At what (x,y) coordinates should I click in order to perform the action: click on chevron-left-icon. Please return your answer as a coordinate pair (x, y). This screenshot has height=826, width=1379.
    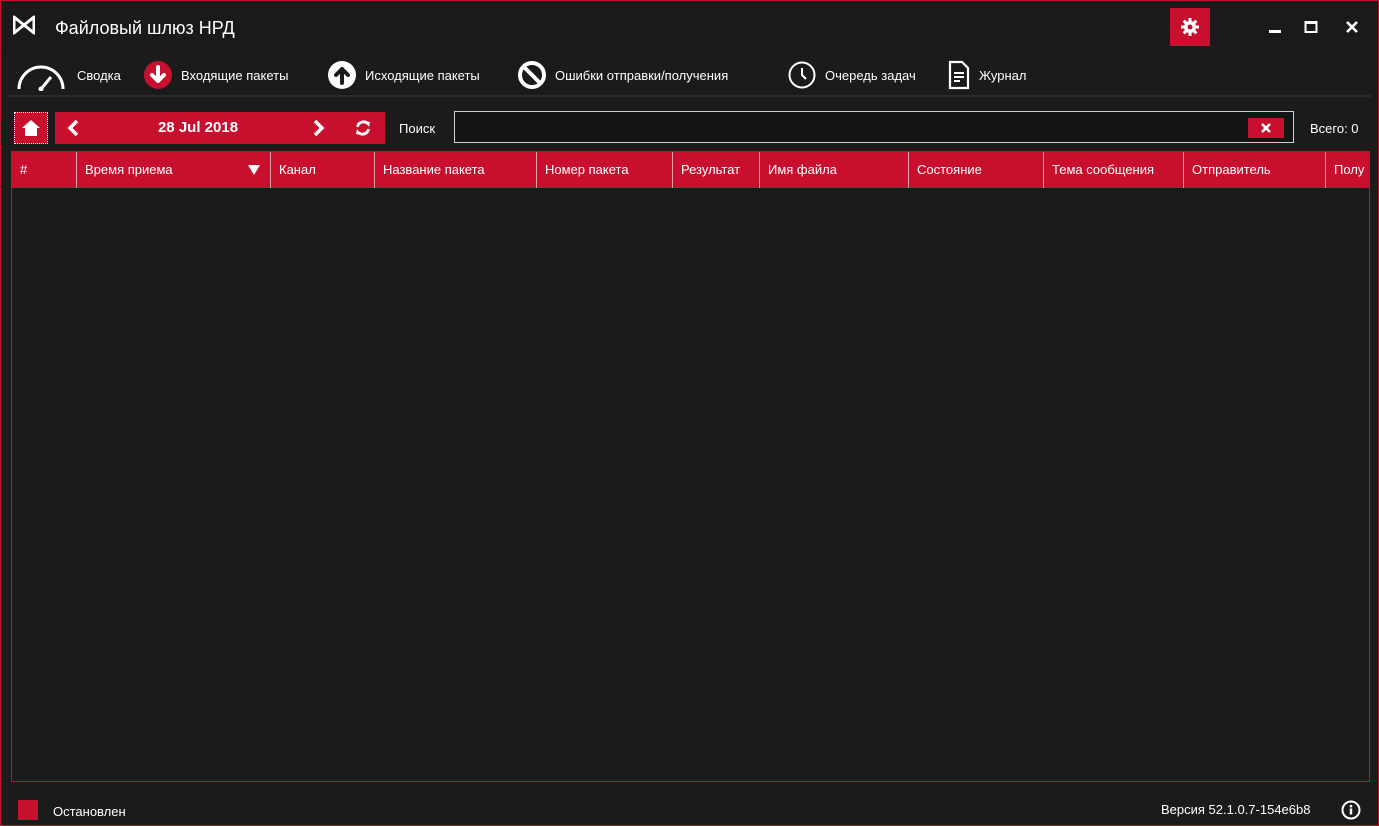
    Looking at the image, I should click on (73, 128).